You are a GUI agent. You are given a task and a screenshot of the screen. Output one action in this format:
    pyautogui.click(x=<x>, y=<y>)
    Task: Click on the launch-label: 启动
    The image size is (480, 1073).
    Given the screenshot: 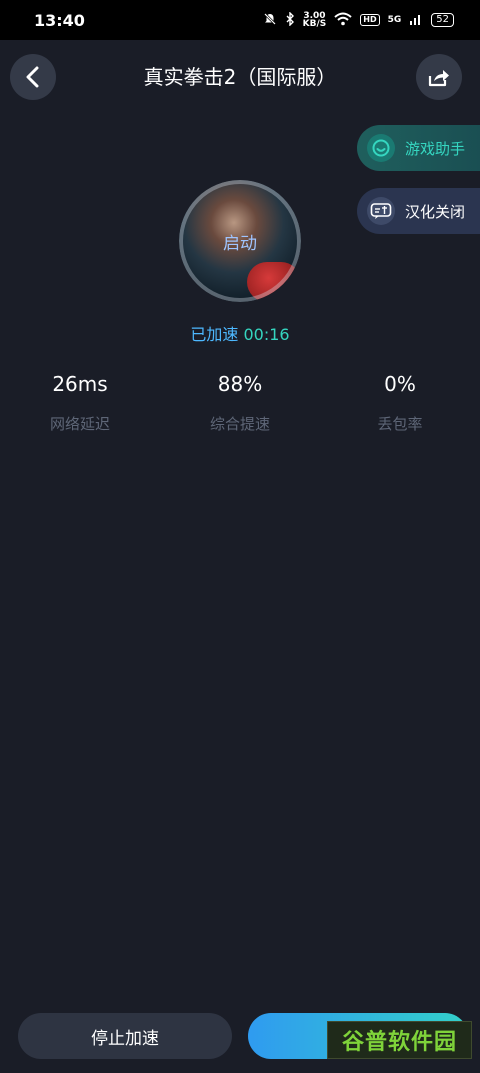 What is the action you would take?
    pyautogui.click(x=240, y=243)
    